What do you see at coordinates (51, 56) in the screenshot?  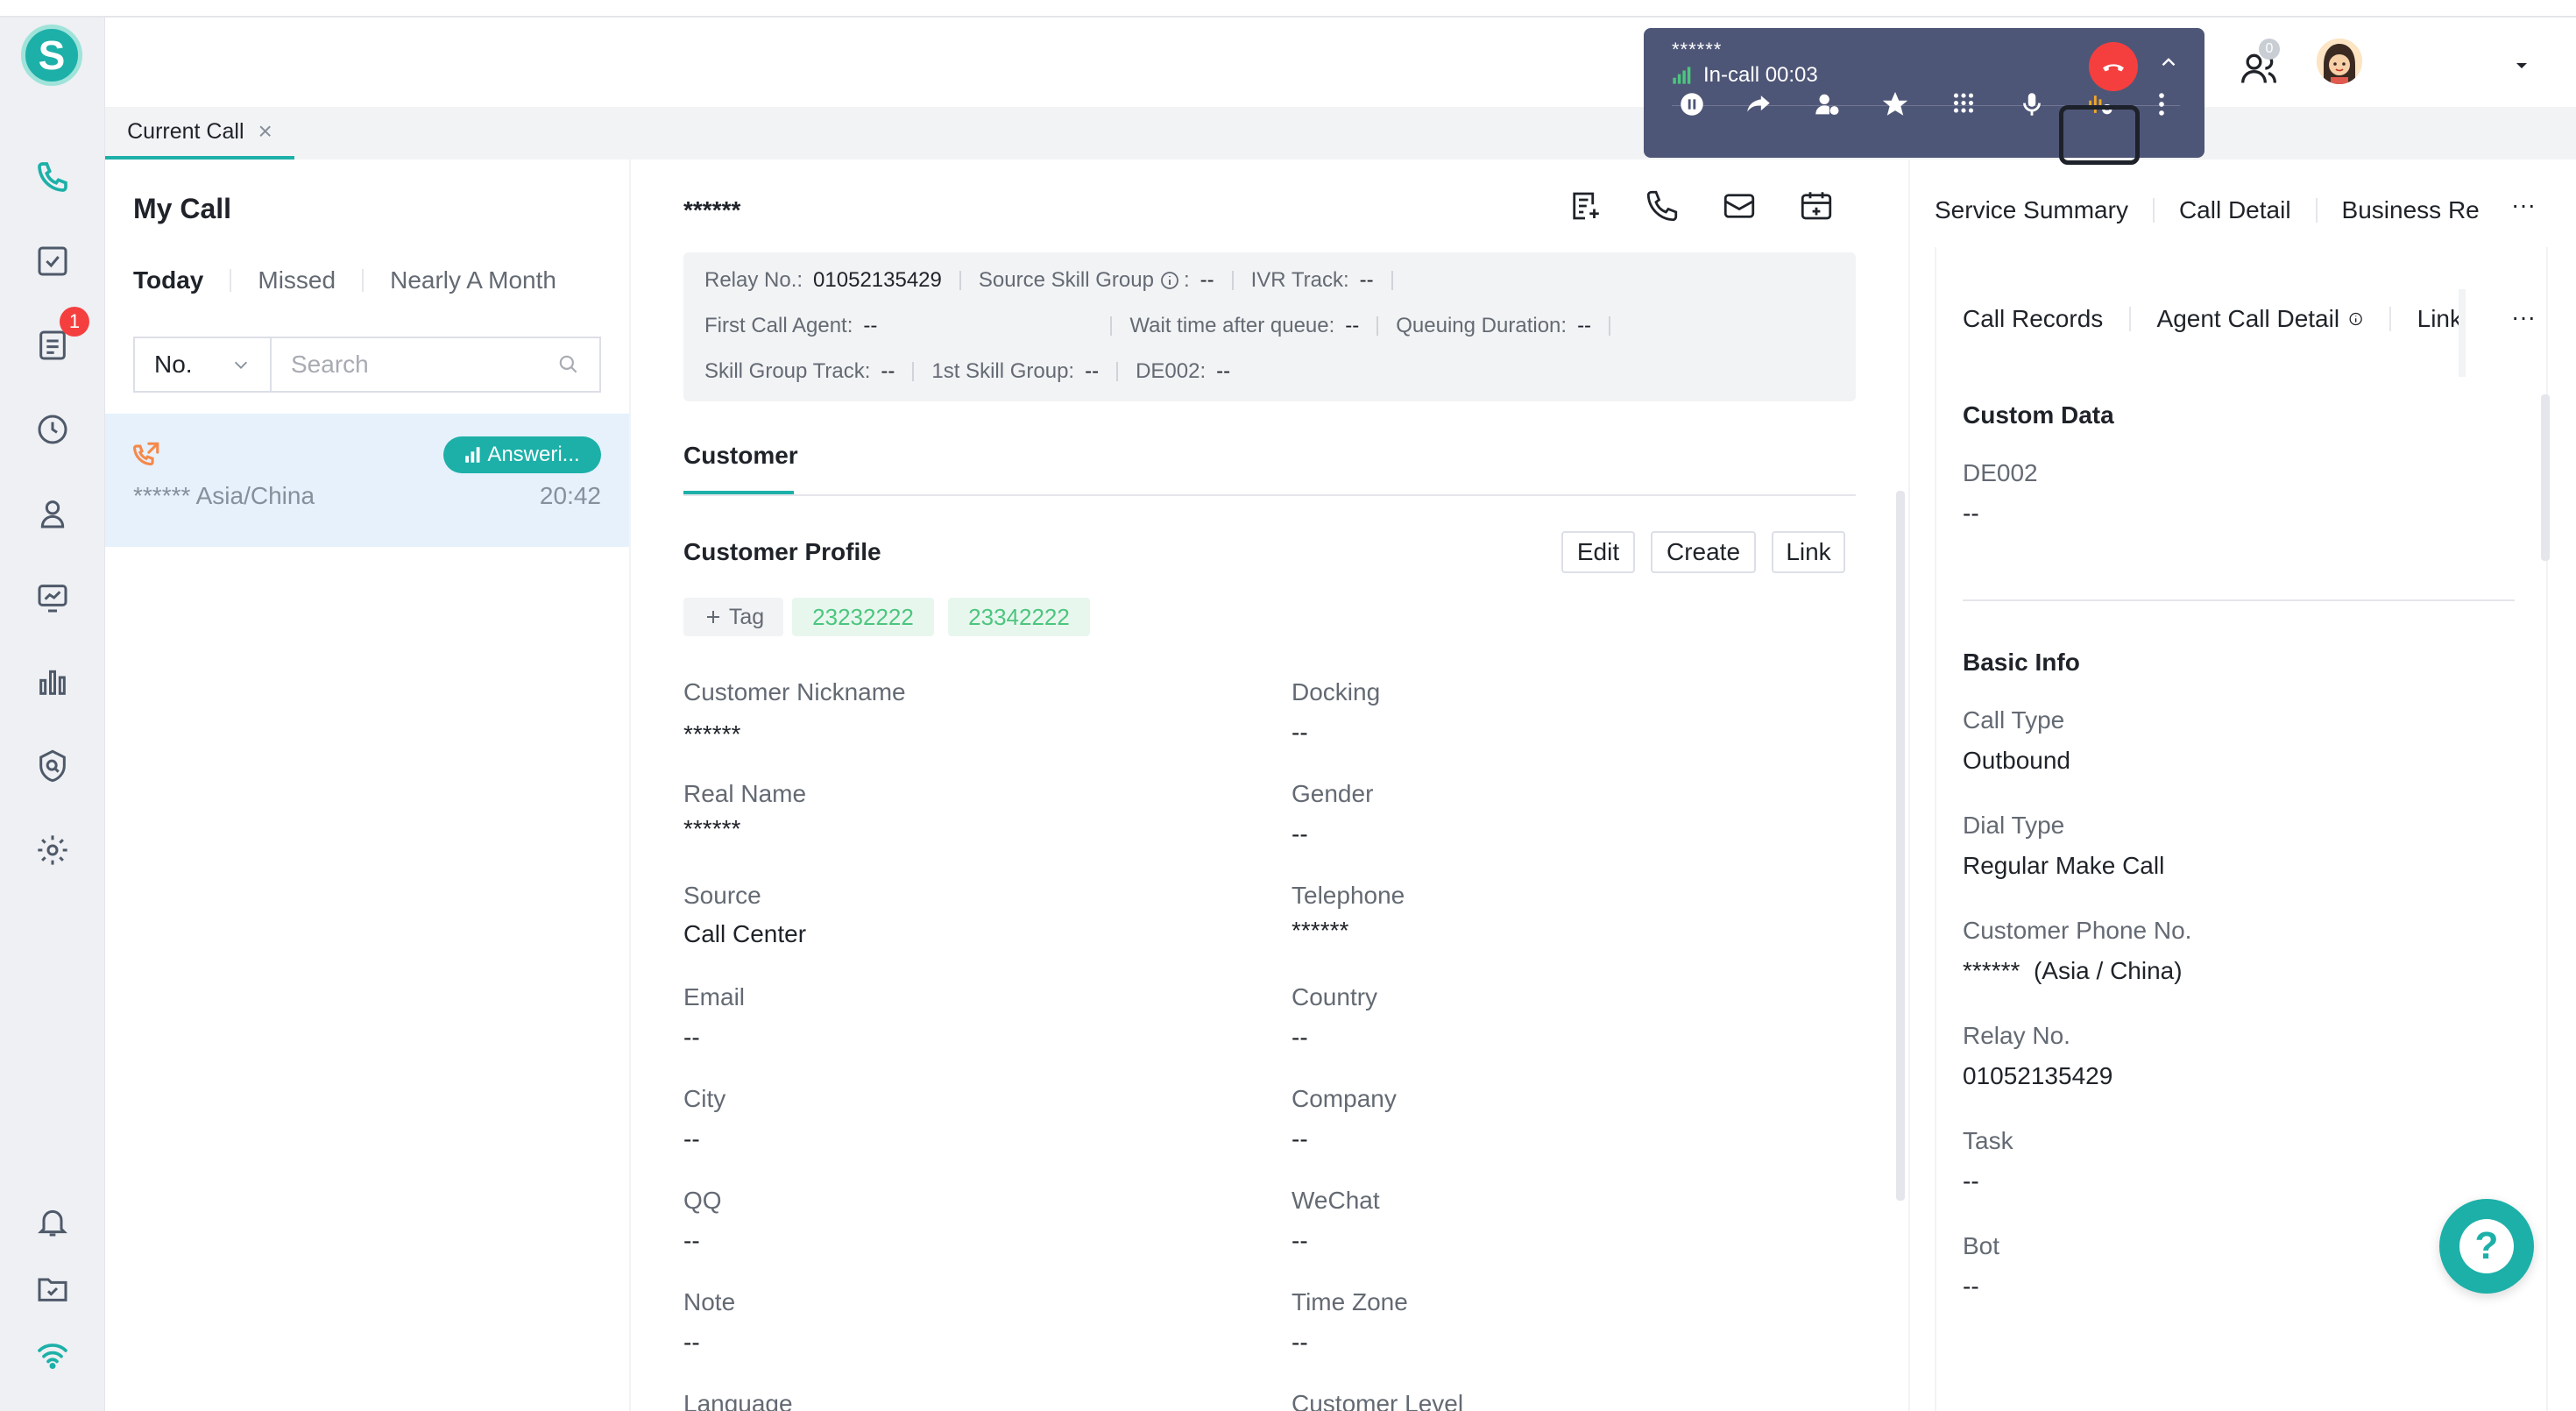 I see `app-logo: S` at bounding box center [51, 56].